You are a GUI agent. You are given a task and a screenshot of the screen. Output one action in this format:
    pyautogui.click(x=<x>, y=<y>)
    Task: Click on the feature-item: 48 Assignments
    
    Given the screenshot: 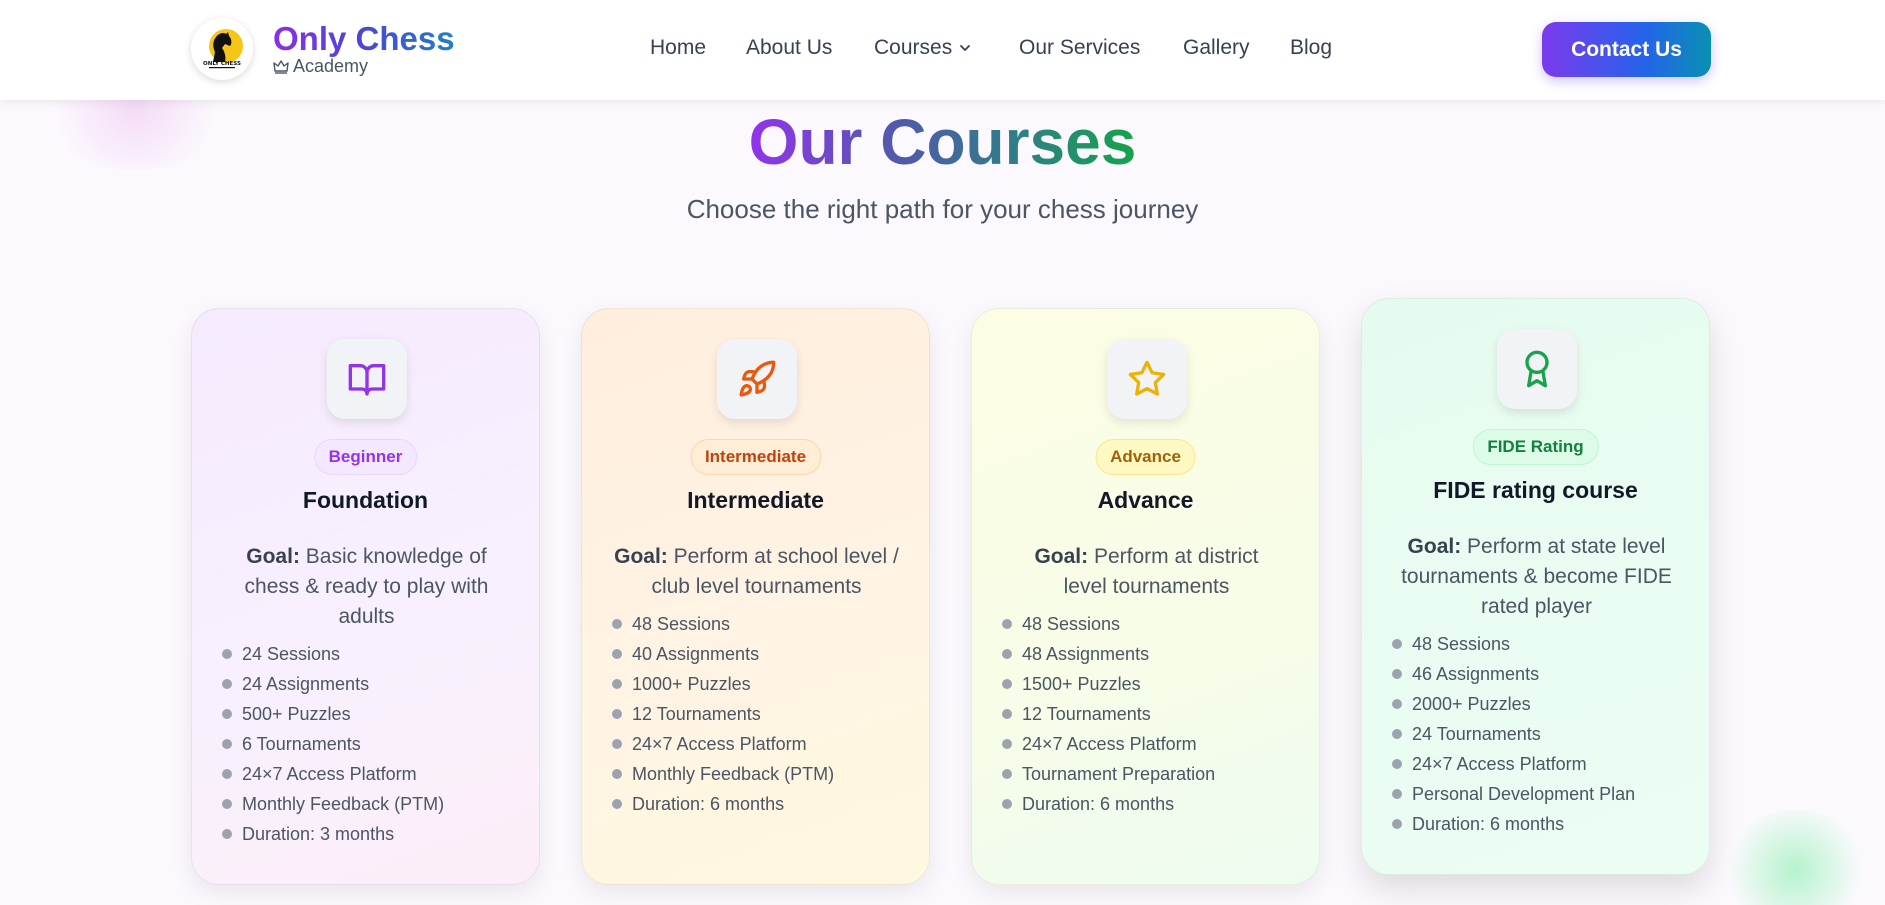 What is the action you would take?
    pyautogui.click(x=1108, y=654)
    